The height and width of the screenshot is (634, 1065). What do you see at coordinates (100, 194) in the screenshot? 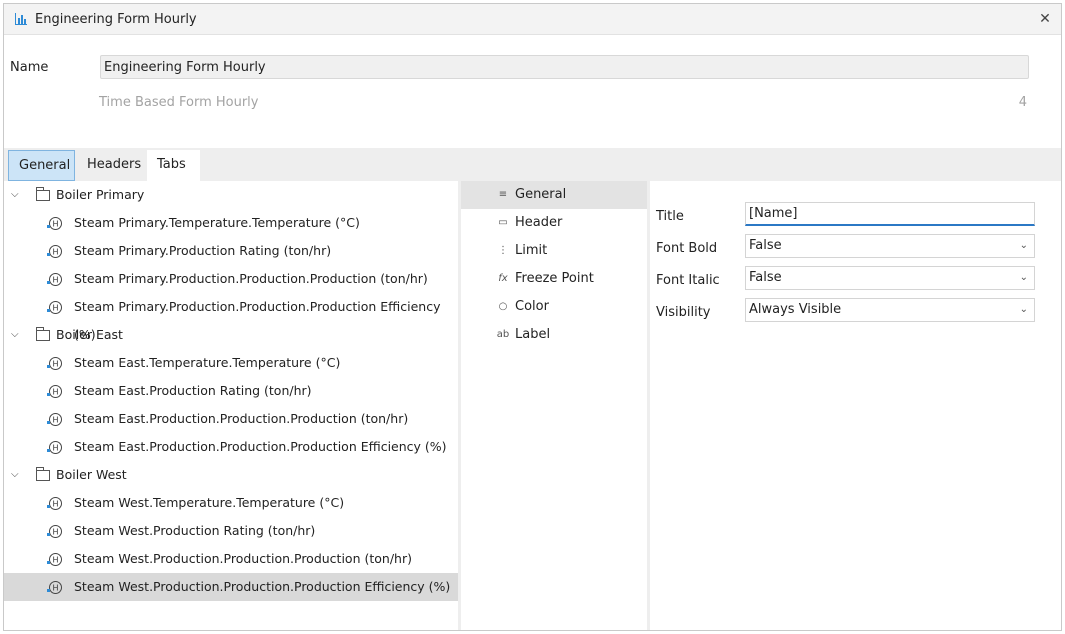
I see `tree-group-label: Boiler Primary` at bounding box center [100, 194].